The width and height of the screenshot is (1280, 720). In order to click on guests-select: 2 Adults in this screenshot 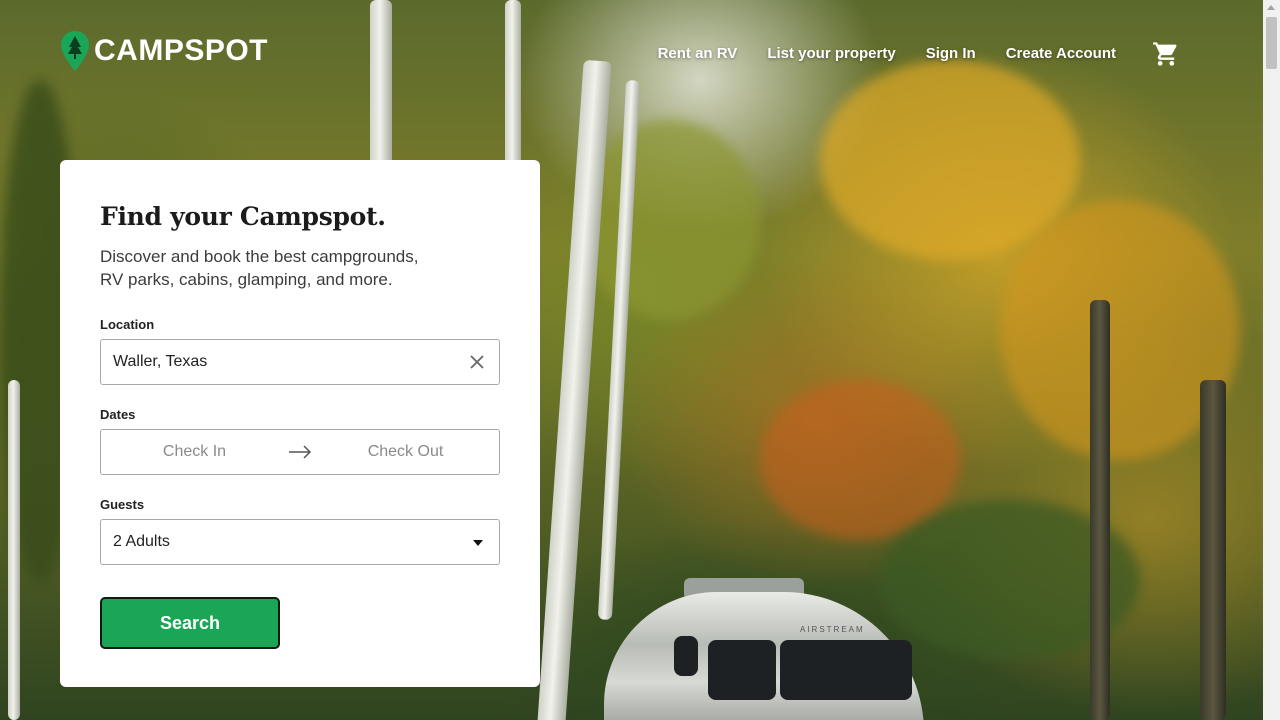, I will do `click(300, 542)`.